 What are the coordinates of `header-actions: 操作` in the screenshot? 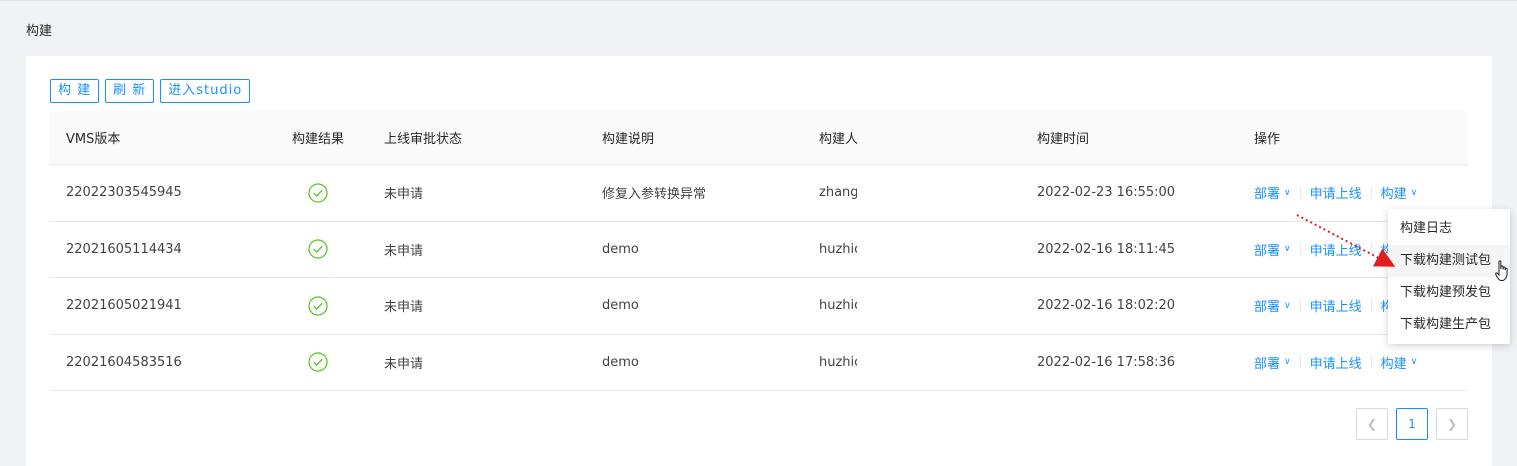 It's located at (1267, 139).